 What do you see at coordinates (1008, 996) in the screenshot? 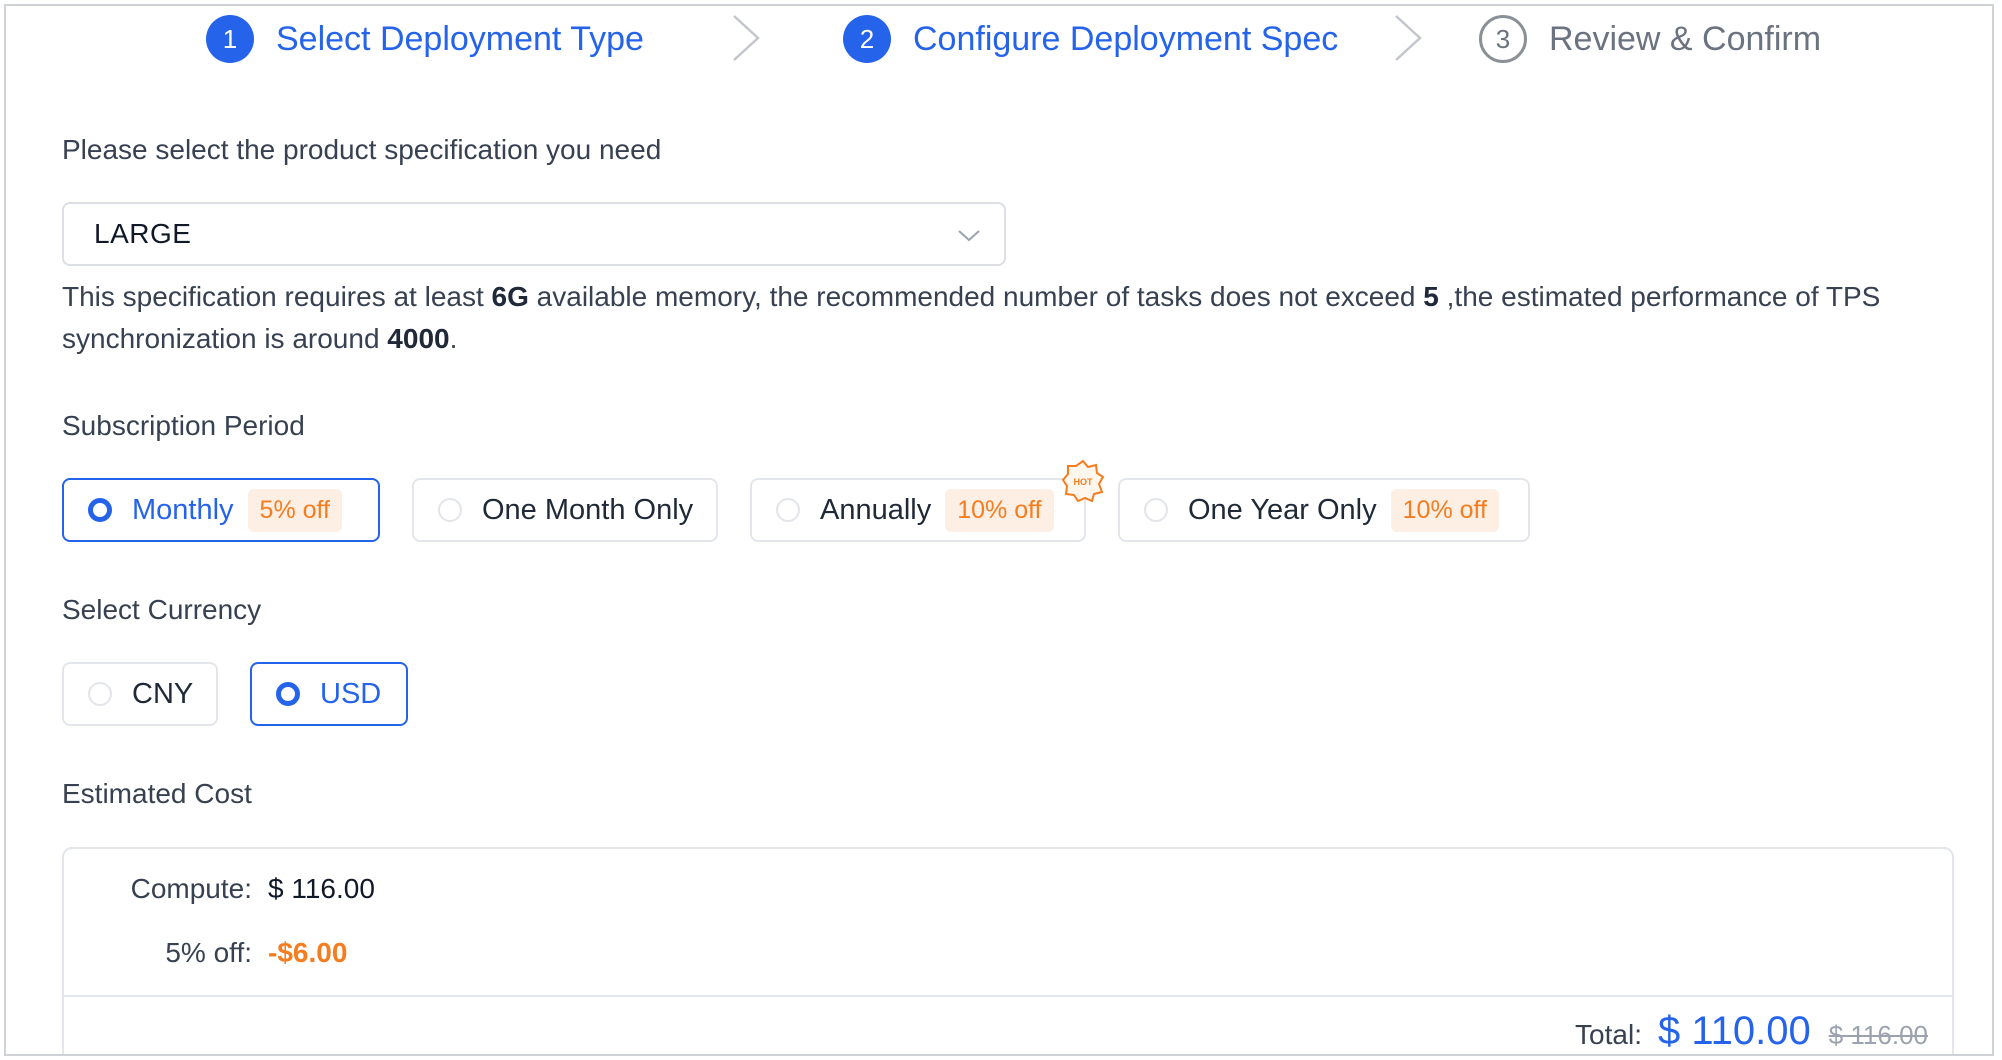
I see `cost-divider` at bounding box center [1008, 996].